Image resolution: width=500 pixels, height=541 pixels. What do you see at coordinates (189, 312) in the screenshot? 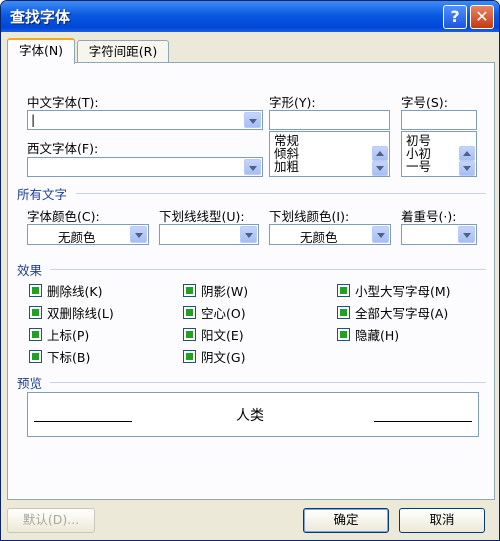
I see `outline-checkbox` at bounding box center [189, 312].